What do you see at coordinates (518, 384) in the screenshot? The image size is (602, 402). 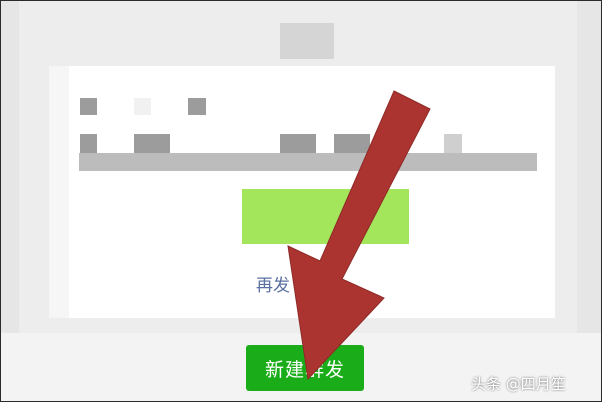 I see `watermark-text: 头条 @四月笙` at bounding box center [518, 384].